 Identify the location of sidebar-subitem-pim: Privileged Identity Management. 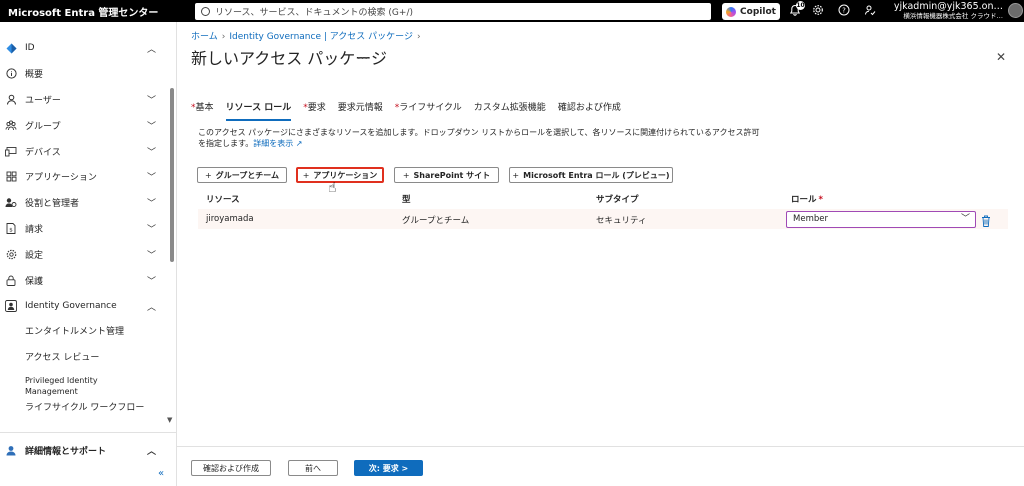
(80, 386).